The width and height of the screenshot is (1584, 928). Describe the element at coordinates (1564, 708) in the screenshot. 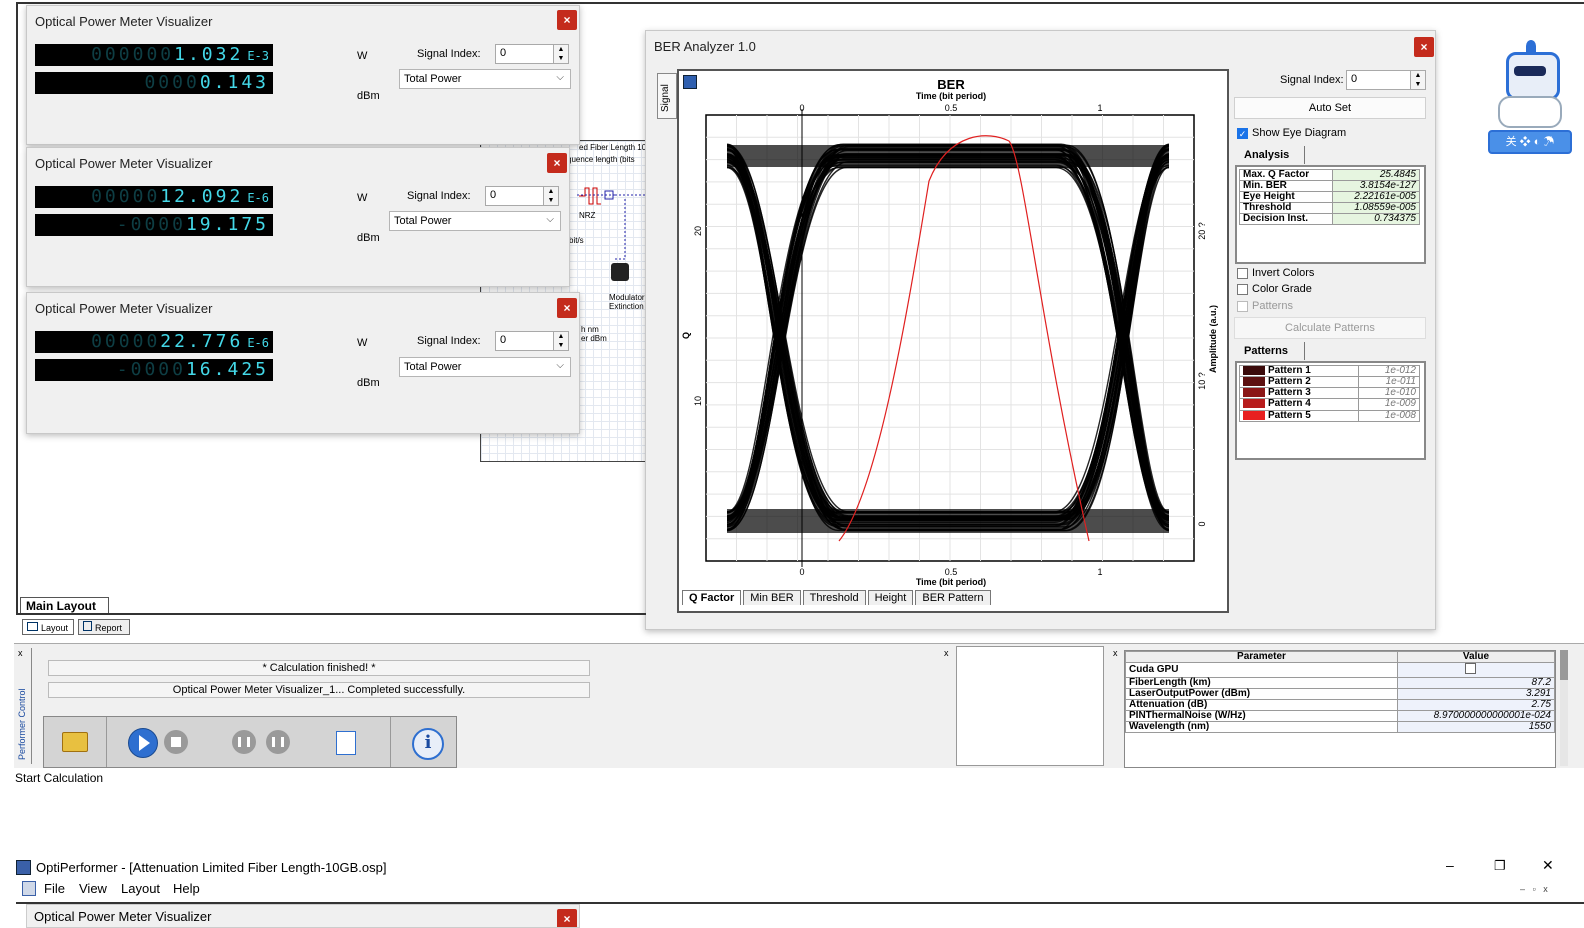

I see `param-scrollbar` at that location.